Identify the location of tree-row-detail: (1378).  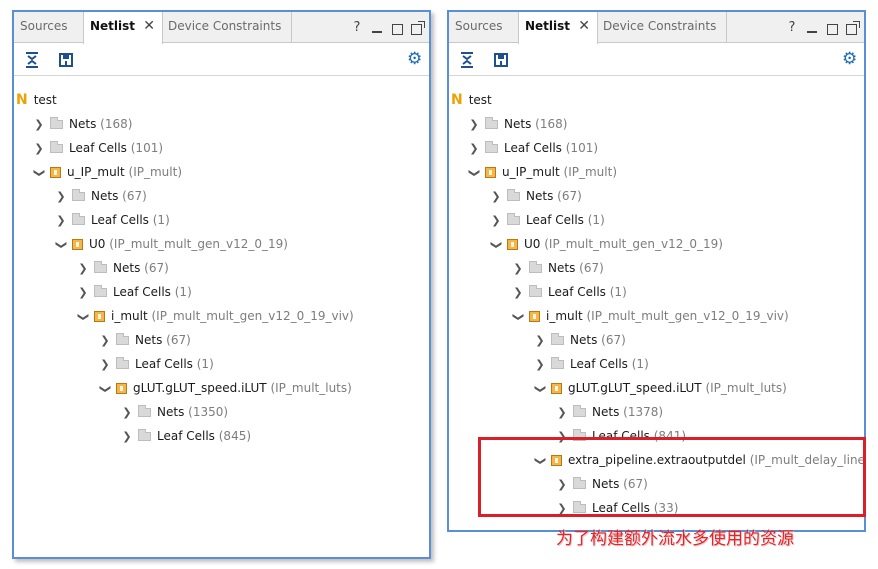
(641, 412).